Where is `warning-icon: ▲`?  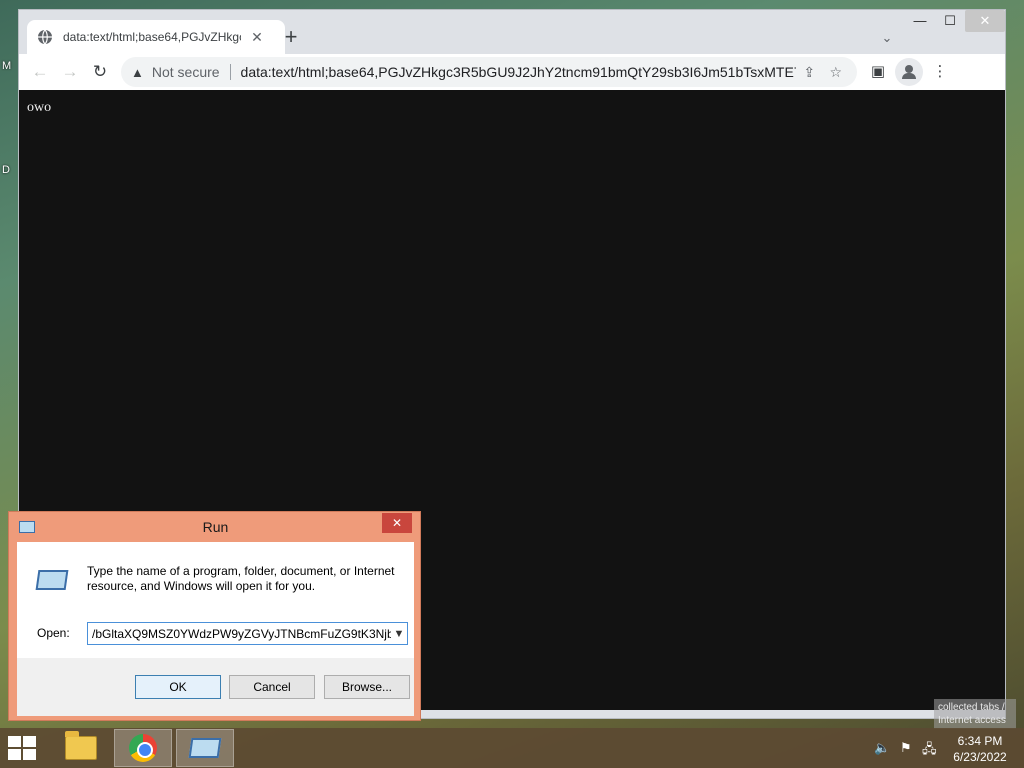
warning-icon: ▲ is located at coordinates (137, 72).